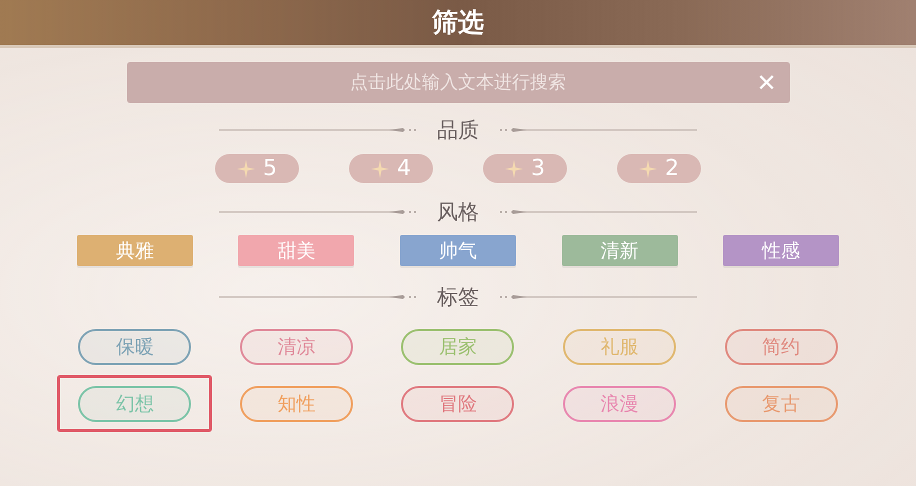 This screenshot has width=916, height=486. Describe the element at coordinates (767, 83) in the screenshot. I see `close-button: ✕` at that location.